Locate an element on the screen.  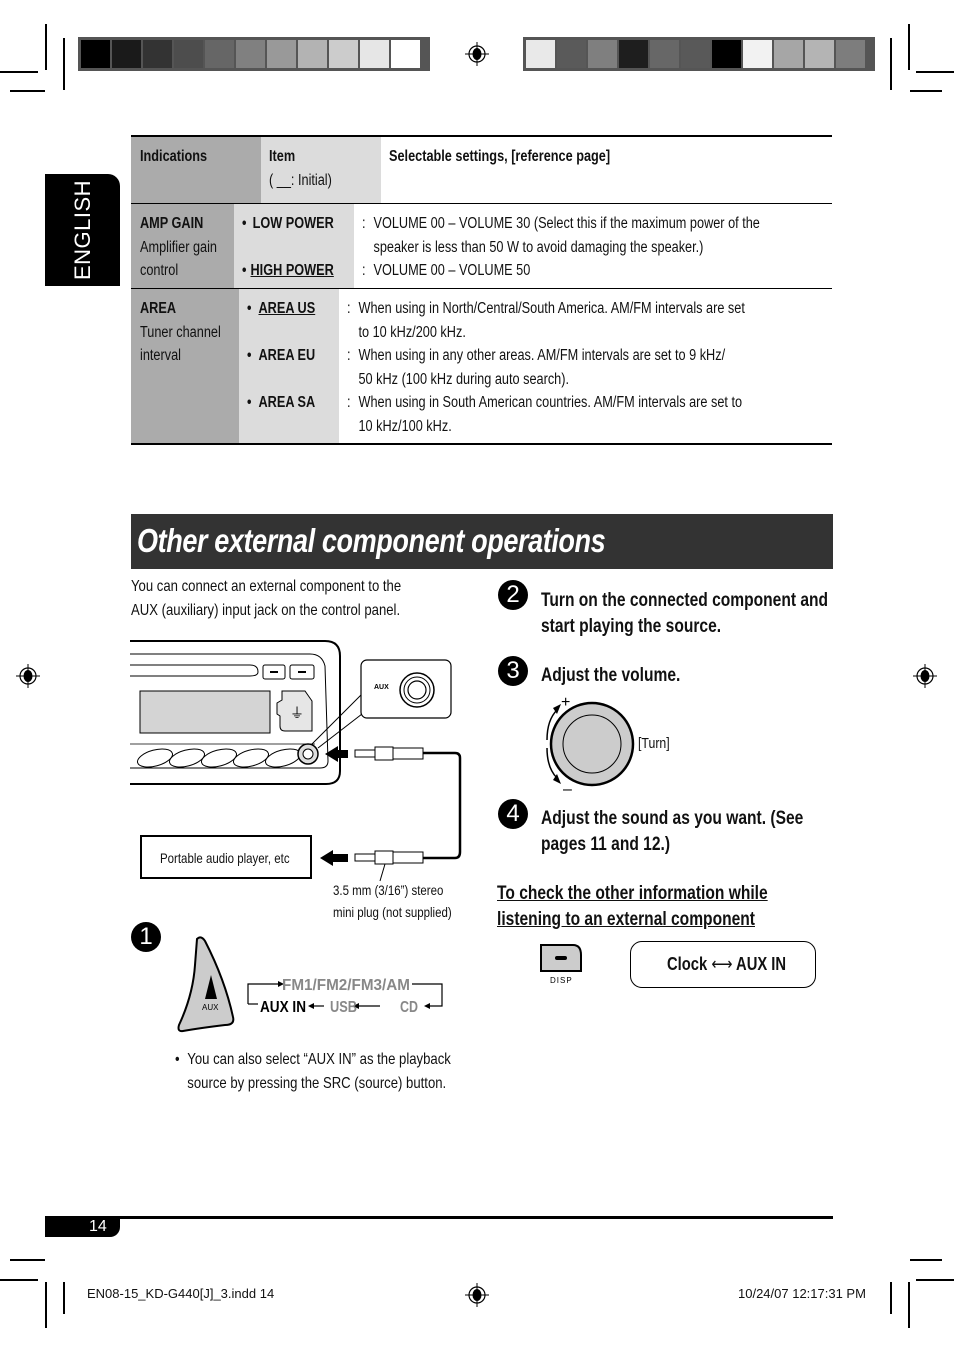
cycle-fm-am: FM1/FM2/FM3/AM is located at coordinates (346, 985).